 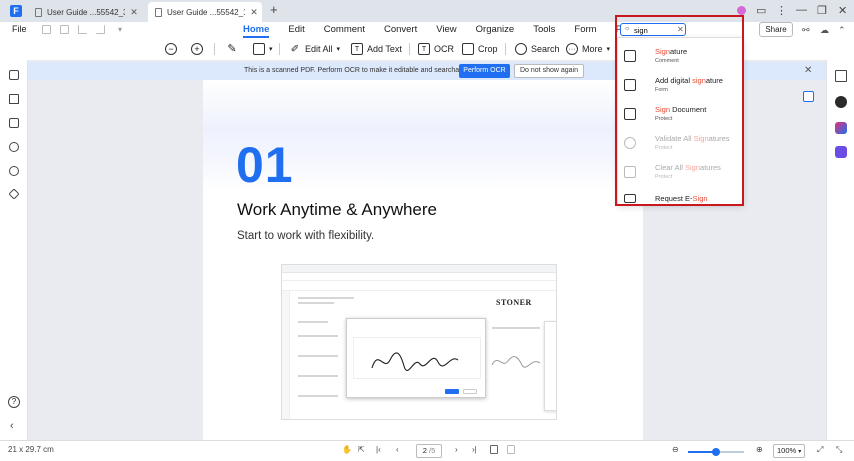 I want to click on sign-document-icon, so click(x=630, y=114).